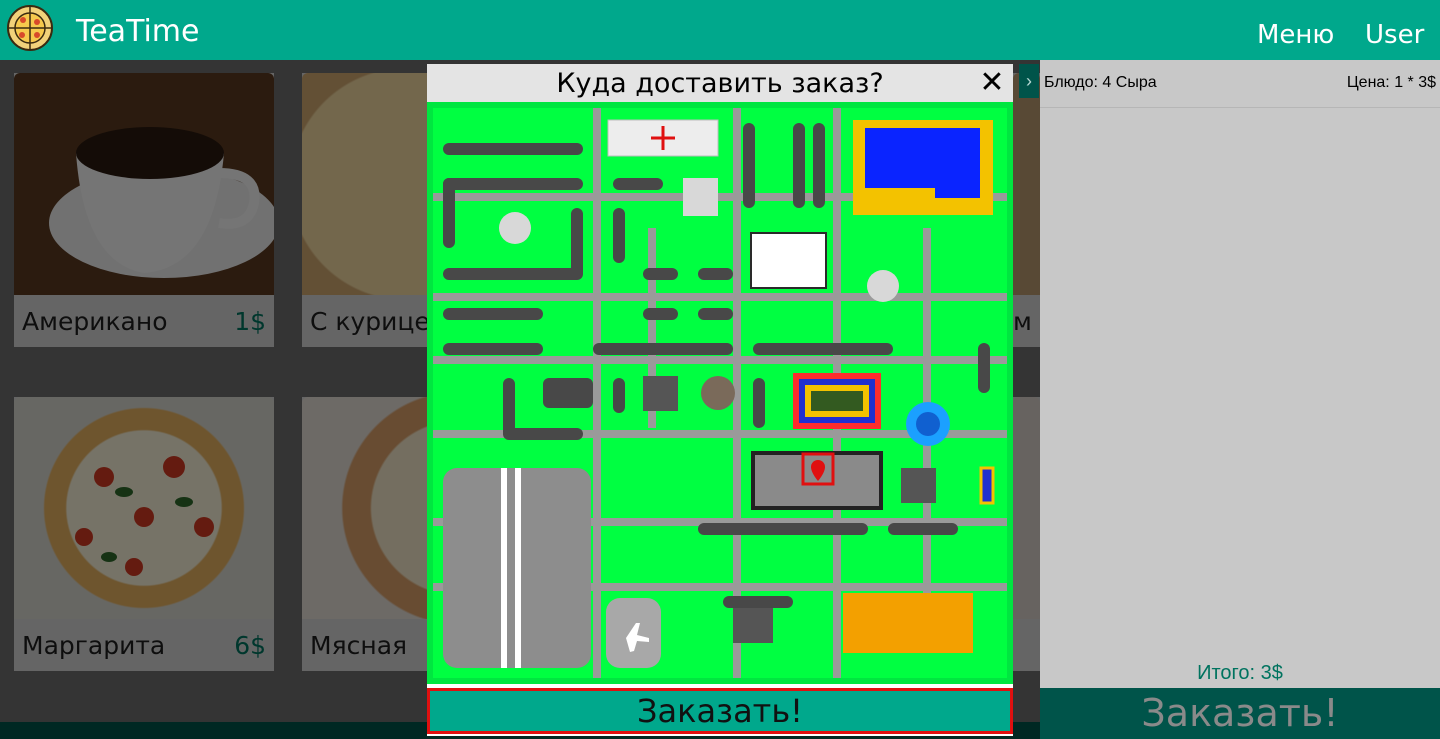 This screenshot has width=1440, height=739. I want to click on top-header: TeaTime Меню User, so click(720, 30).